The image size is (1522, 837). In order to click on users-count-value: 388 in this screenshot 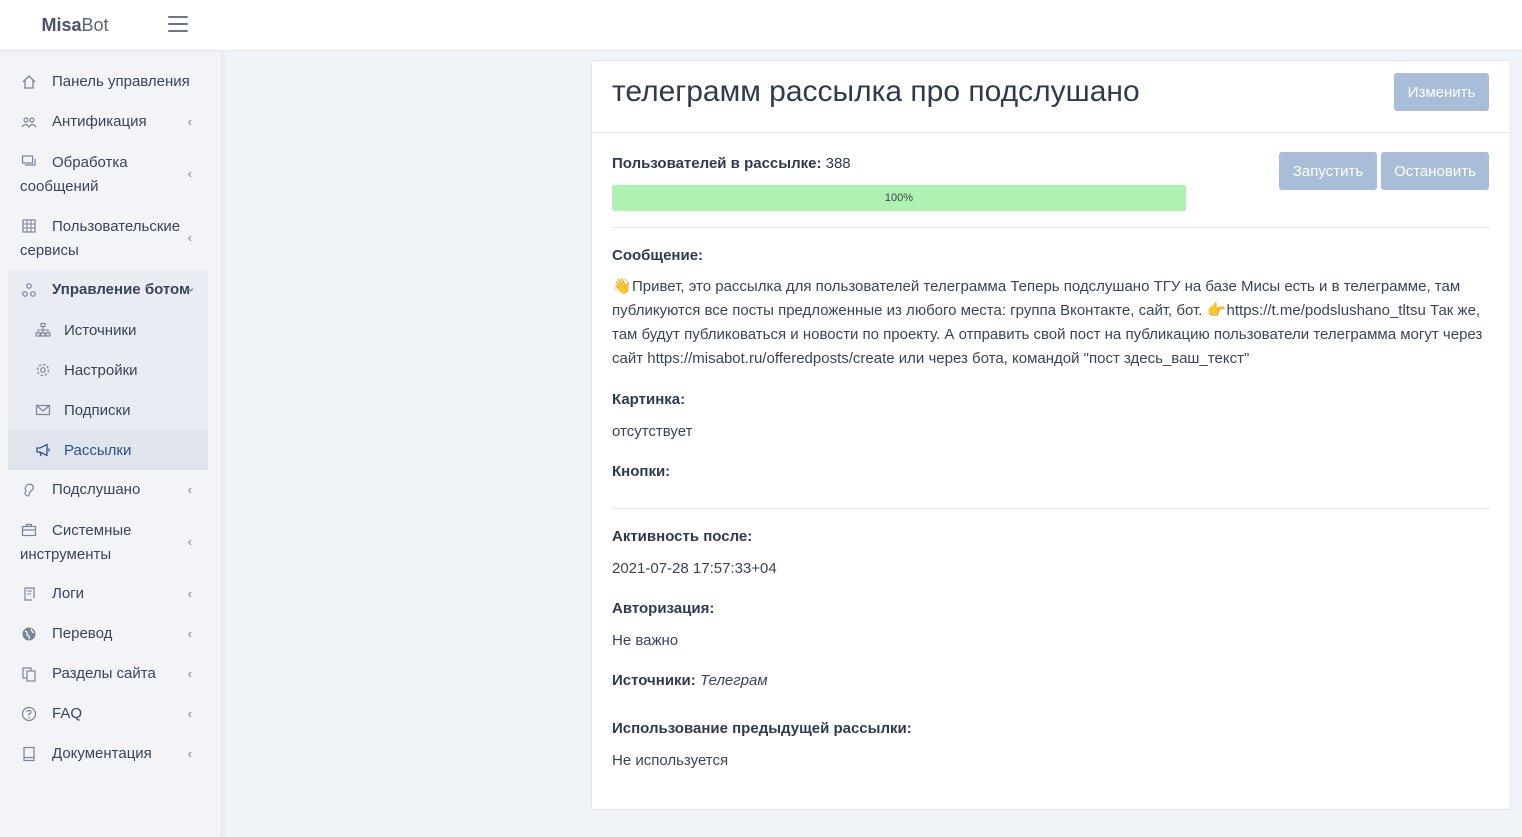, I will do `click(838, 163)`.